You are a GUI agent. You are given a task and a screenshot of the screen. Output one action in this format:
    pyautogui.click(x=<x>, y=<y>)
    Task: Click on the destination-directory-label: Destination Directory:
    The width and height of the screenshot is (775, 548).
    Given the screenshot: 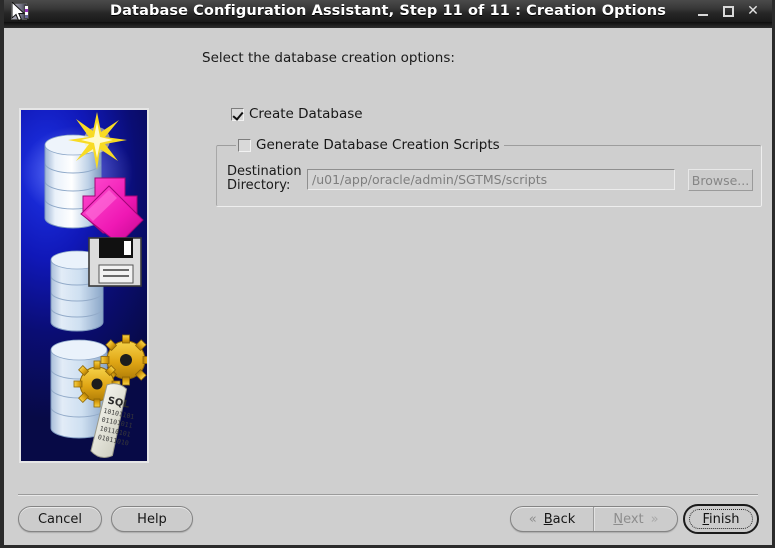 What is the action you would take?
    pyautogui.click(x=264, y=179)
    